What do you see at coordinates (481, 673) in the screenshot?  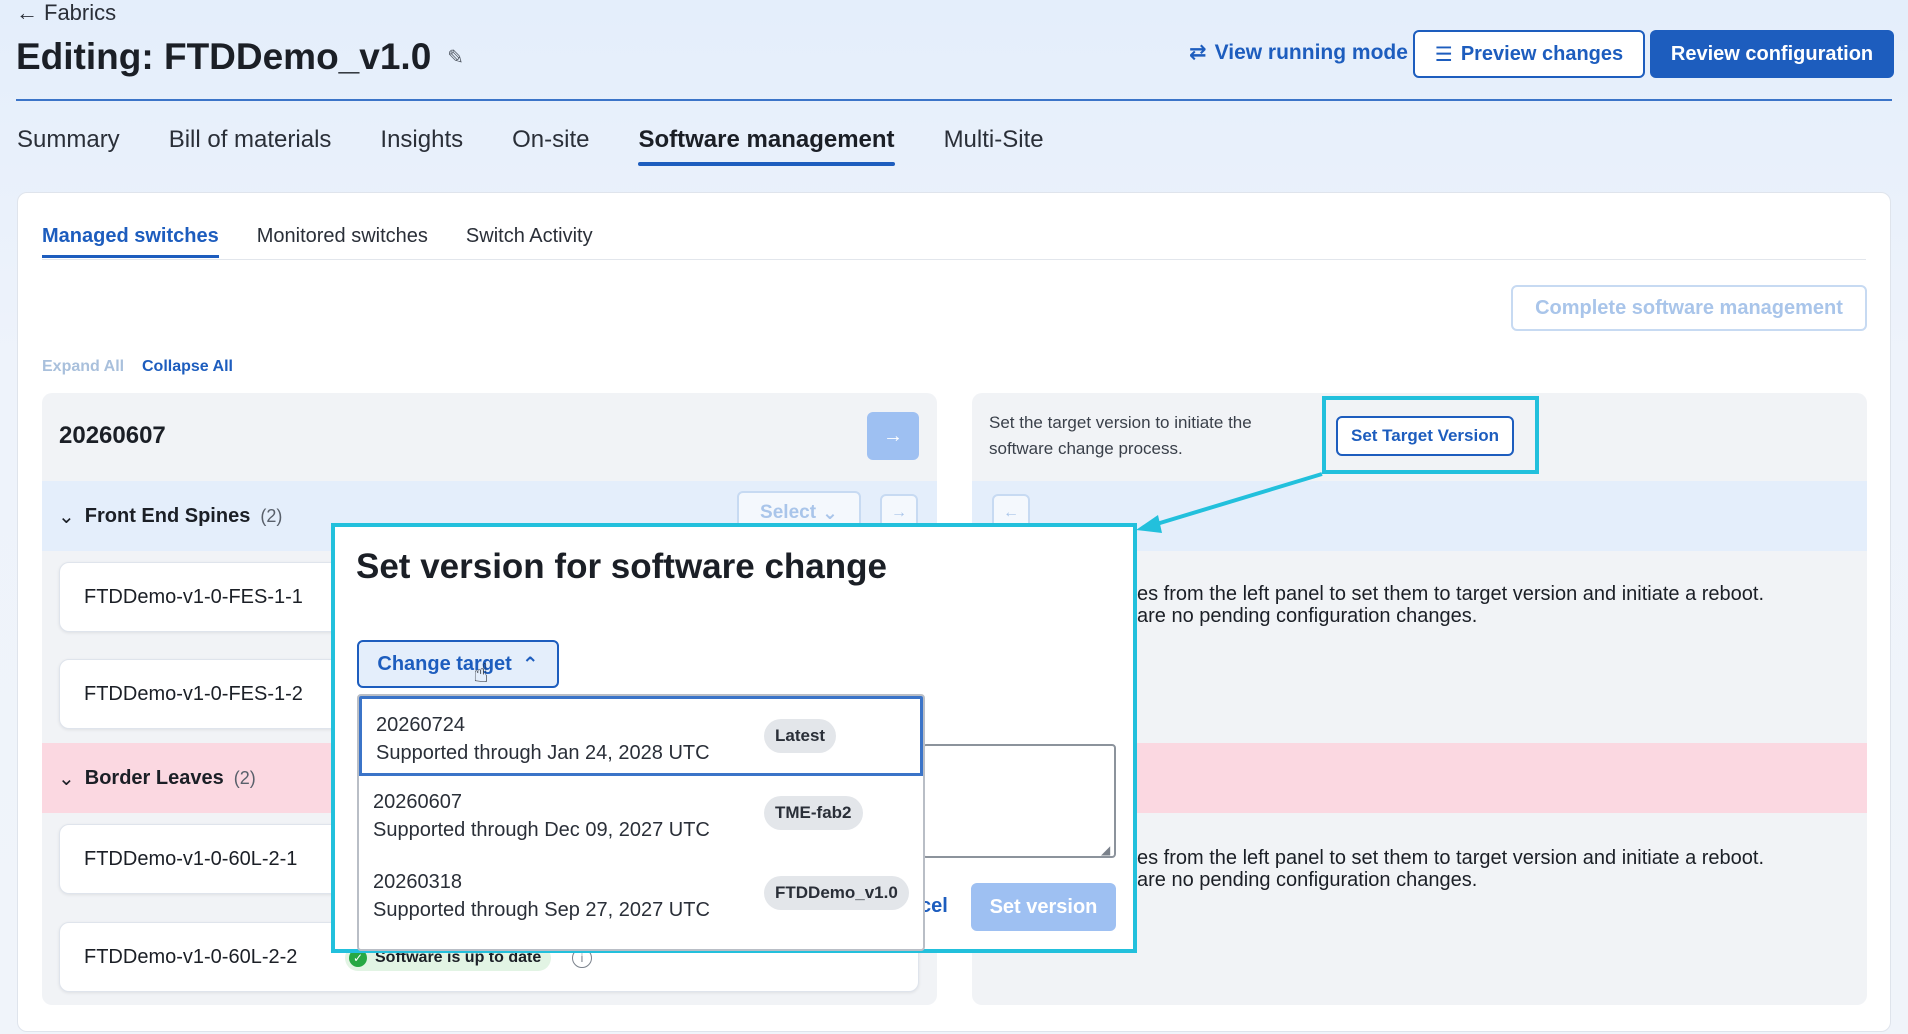 I see `hand-cursor-icon: ☝` at bounding box center [481, 673].